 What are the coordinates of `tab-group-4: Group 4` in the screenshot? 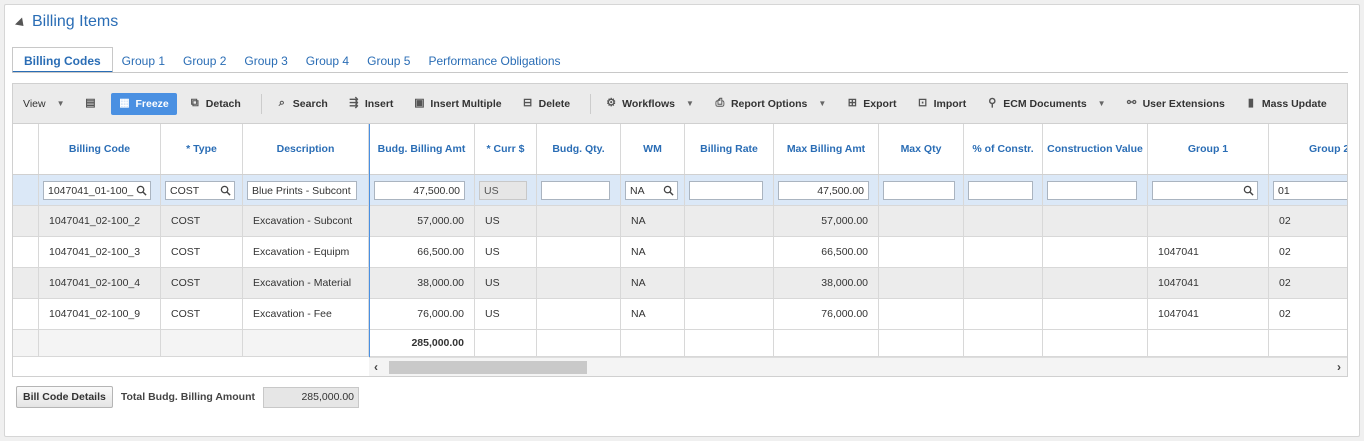 It's located at (327, 60).